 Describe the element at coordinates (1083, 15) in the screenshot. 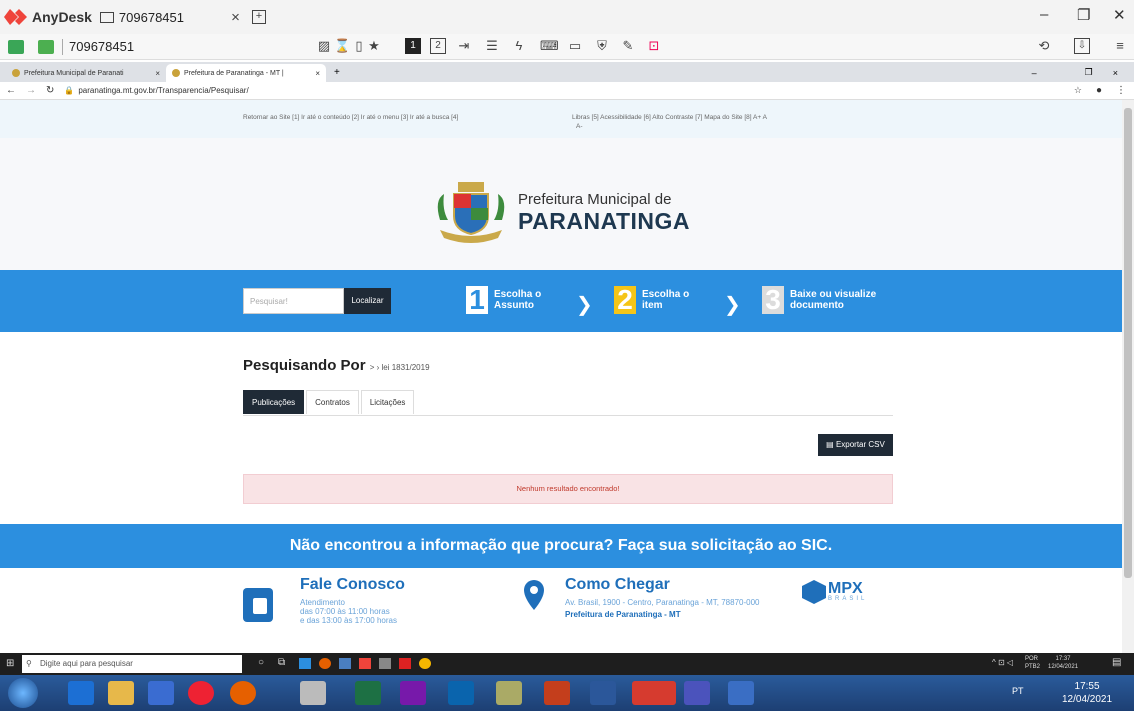

I see `restore-icon: ❐` at that location.